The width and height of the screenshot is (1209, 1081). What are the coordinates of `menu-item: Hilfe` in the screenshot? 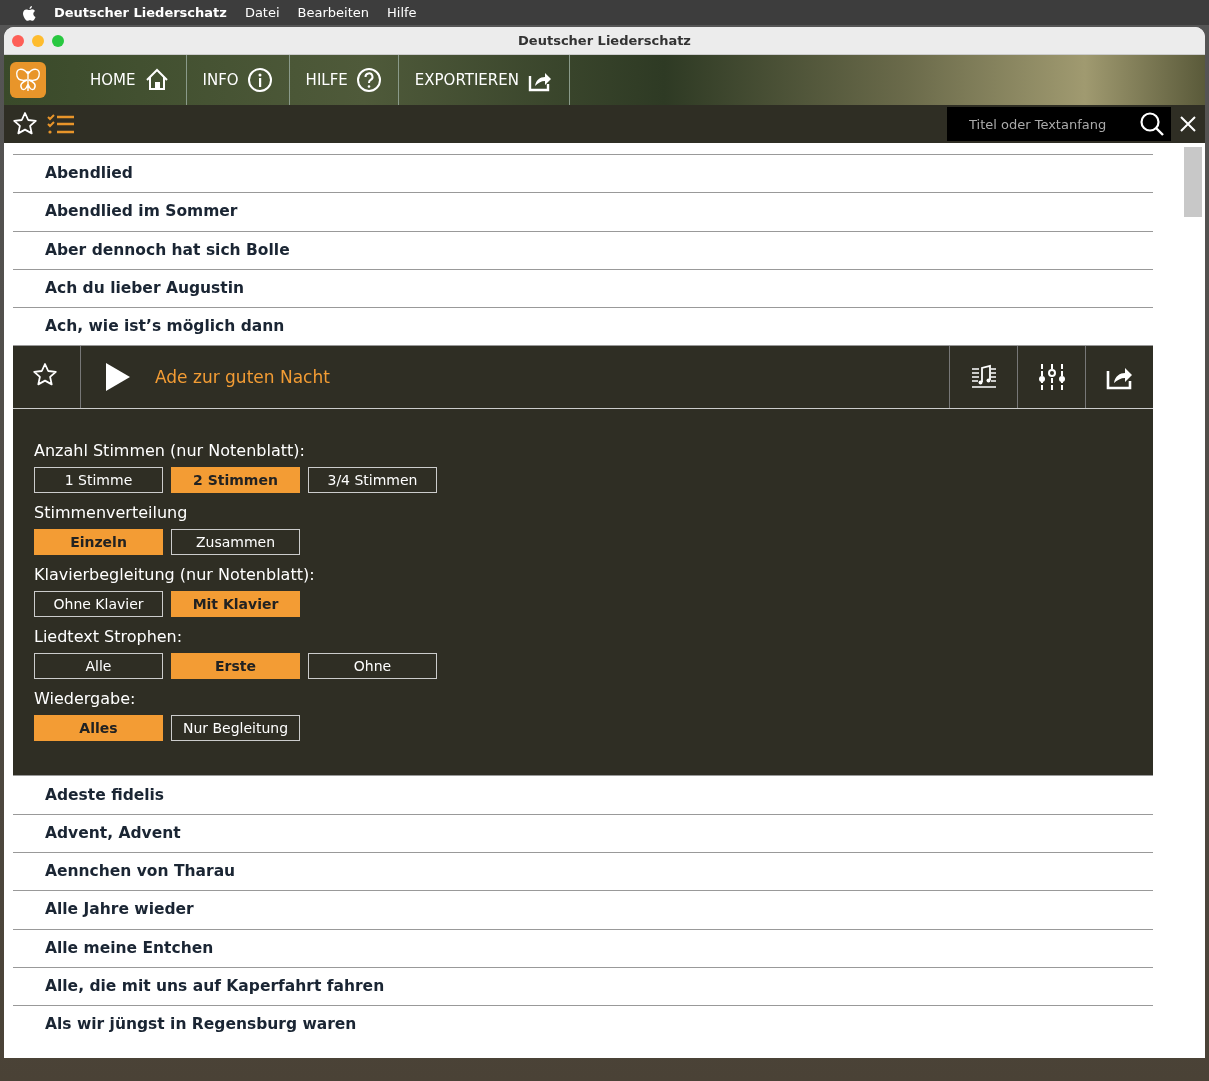 It's located at (402, 12).